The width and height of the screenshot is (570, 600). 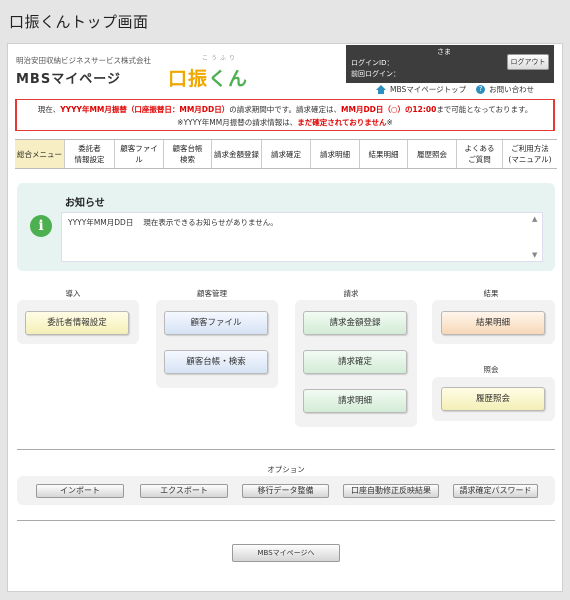 I want to click on scroll-up-icon: ▲, so click(x=534, y=219).